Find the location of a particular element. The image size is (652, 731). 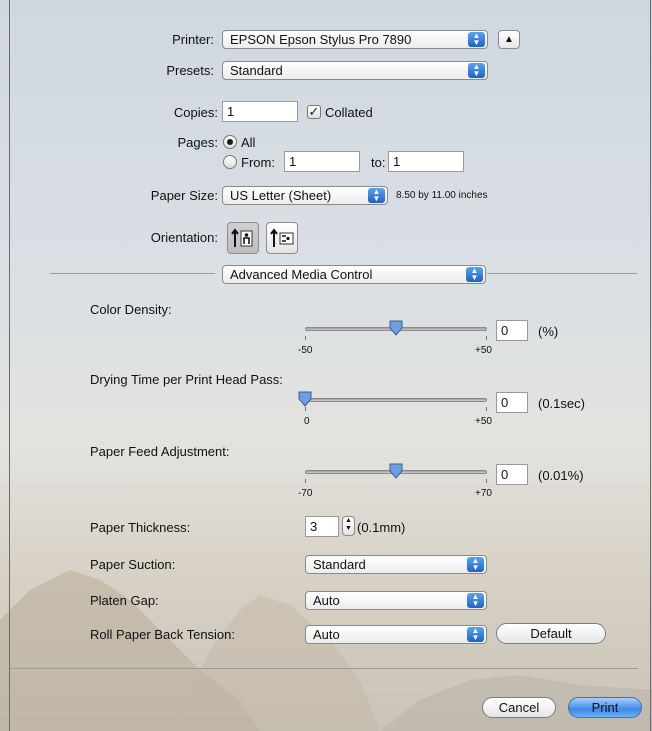

panel-menu-popup: Advanced Media Control ▲ ▼ is located at coordinates (354, 274).